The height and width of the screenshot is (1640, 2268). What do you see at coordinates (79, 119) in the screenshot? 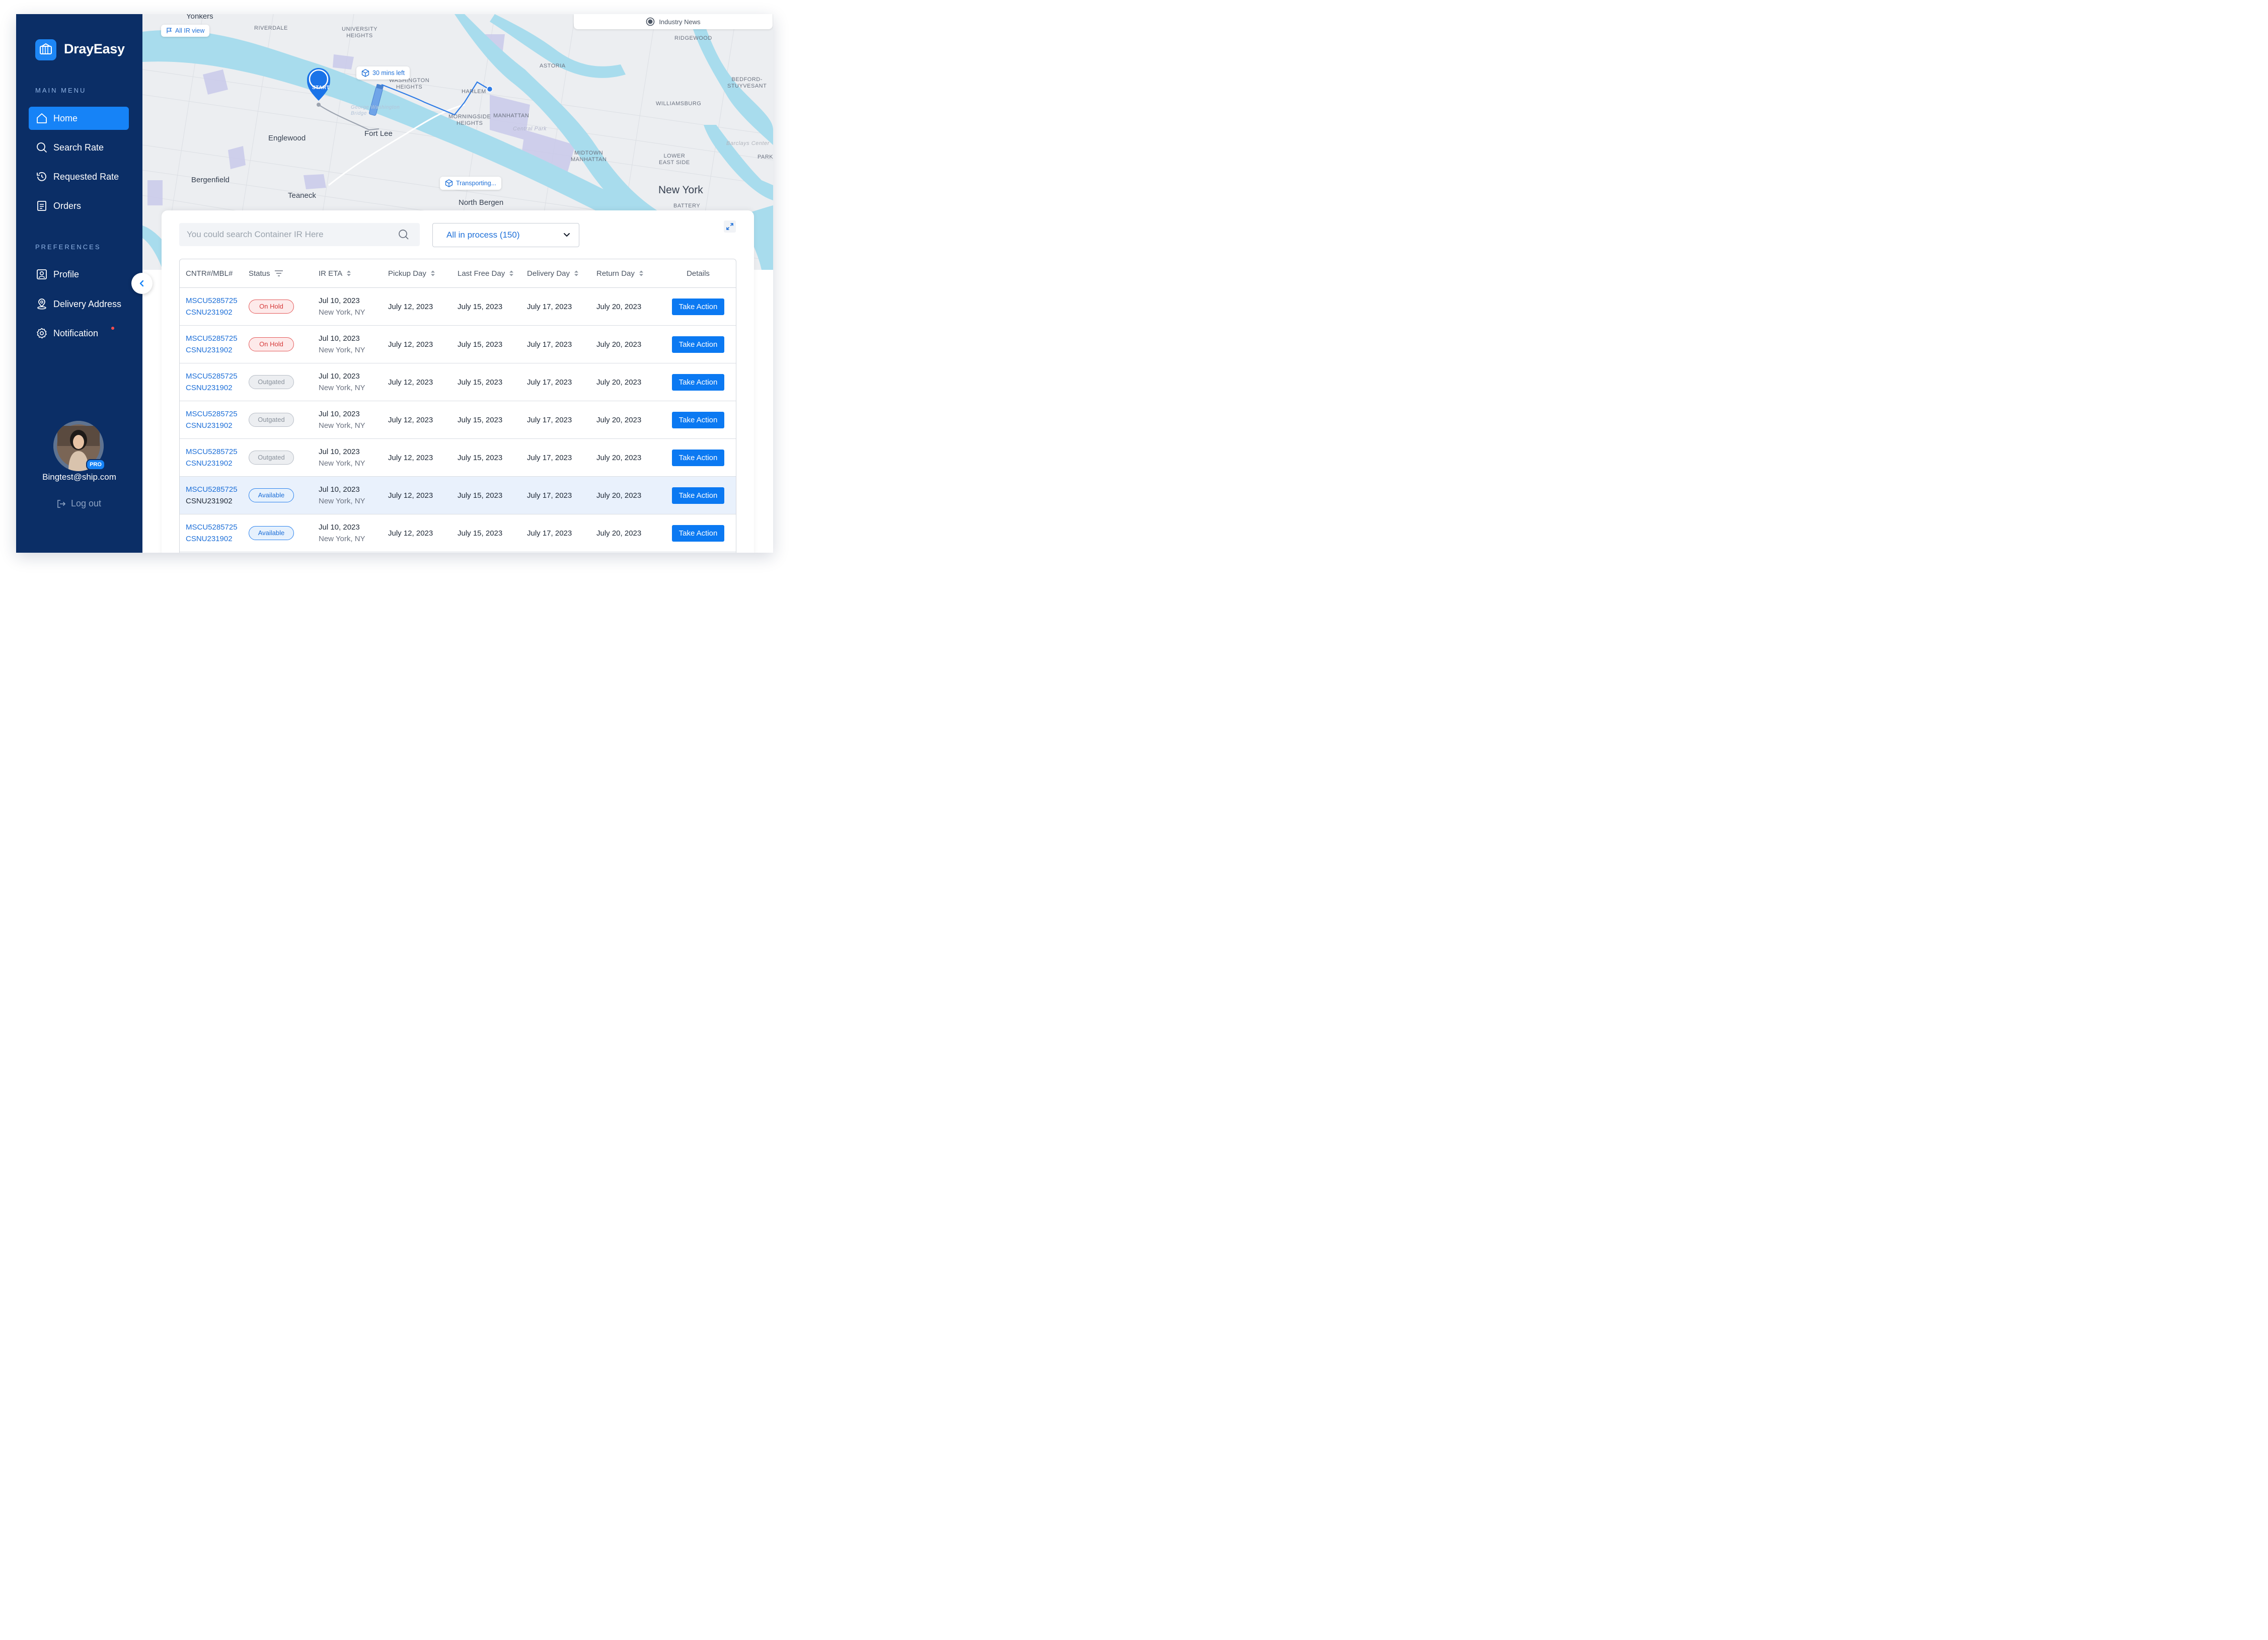
I see `nav-item-home: Home` at bounding box center [79, 119].